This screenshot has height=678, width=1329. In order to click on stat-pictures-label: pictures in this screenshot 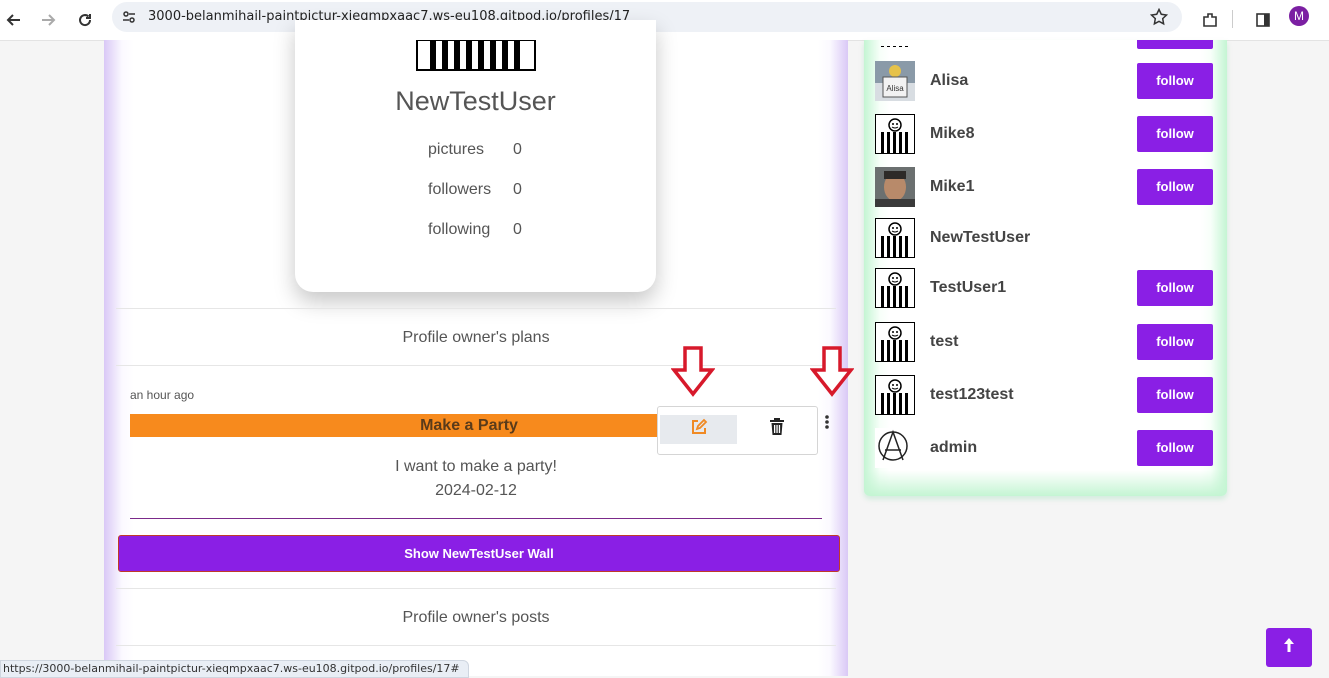, I will do `click(456, 149)`.